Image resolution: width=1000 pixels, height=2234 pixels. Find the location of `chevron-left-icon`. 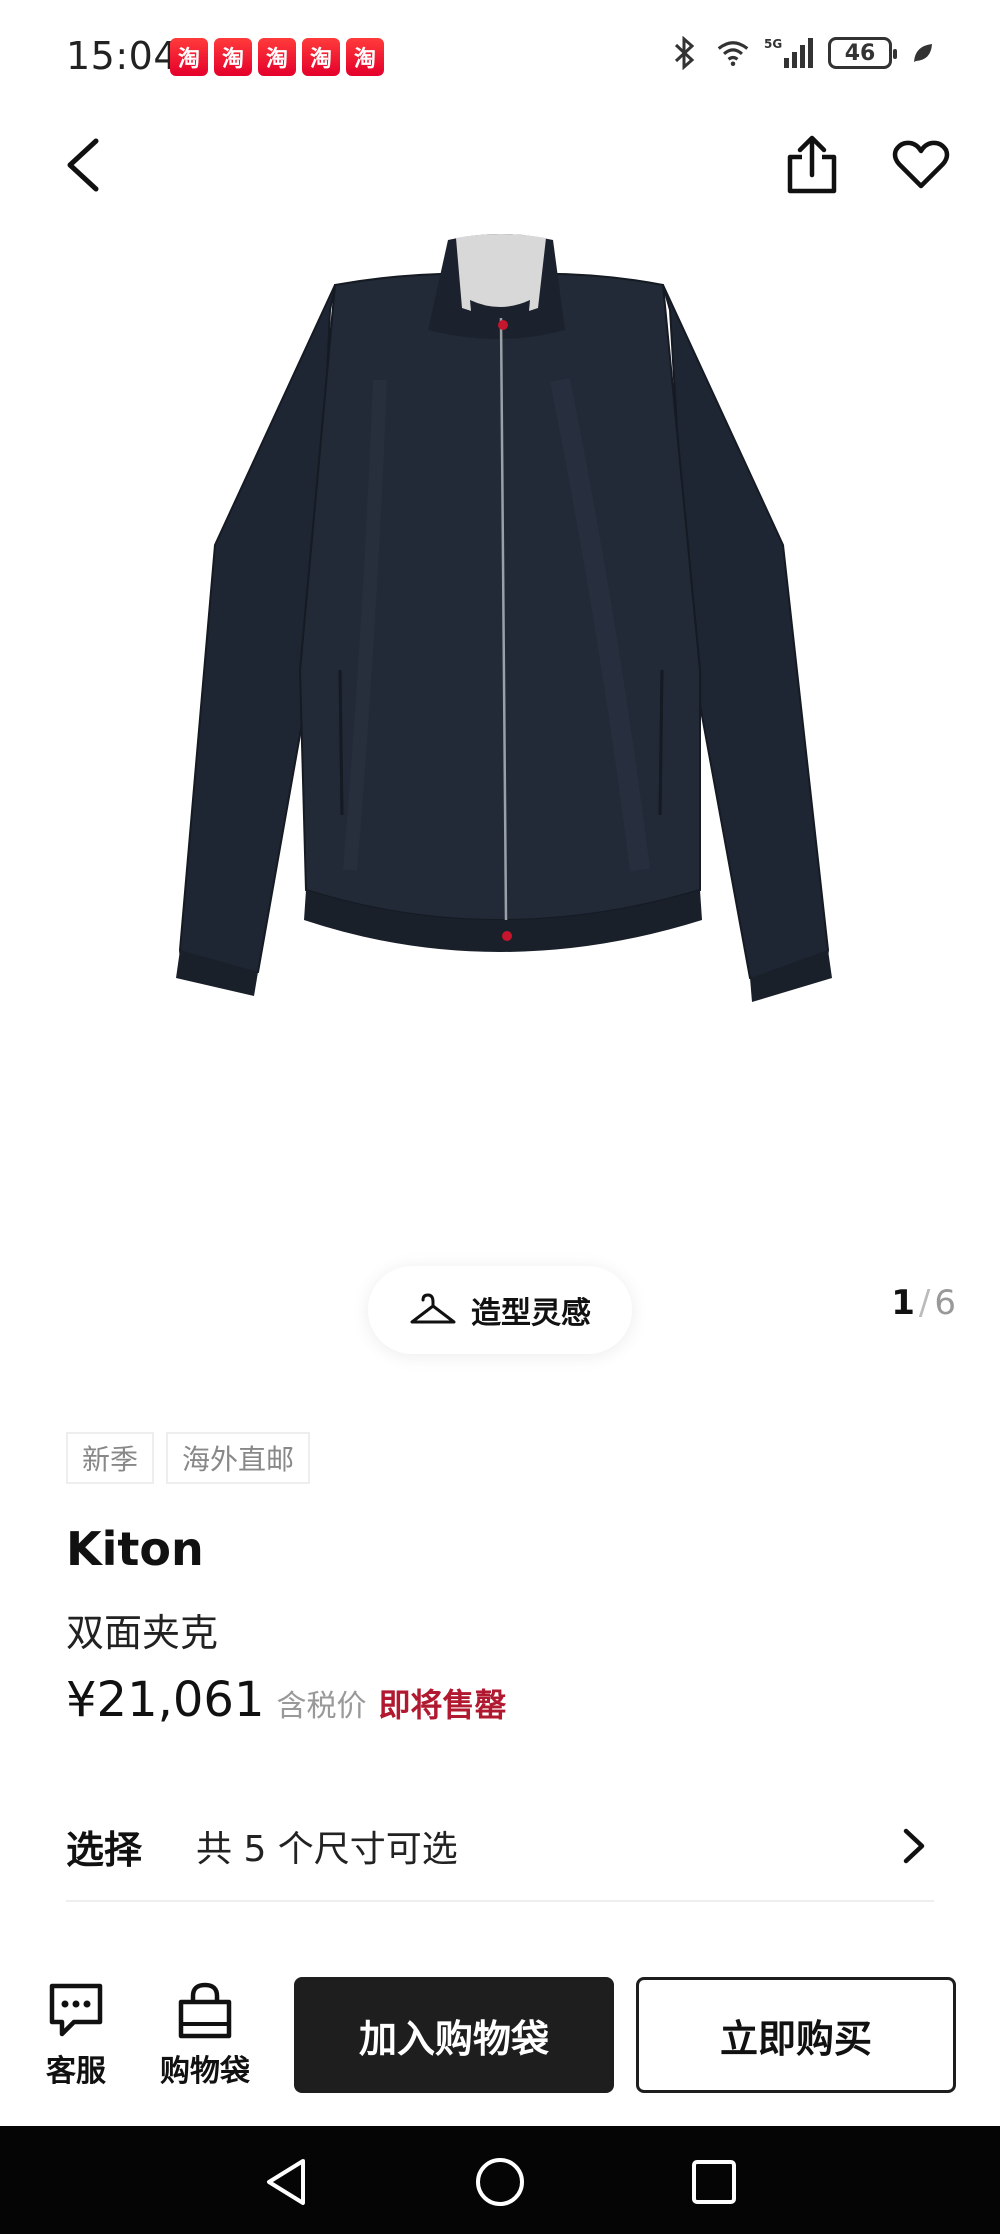

chevron-left-icon is located at coordinates (83, 165).